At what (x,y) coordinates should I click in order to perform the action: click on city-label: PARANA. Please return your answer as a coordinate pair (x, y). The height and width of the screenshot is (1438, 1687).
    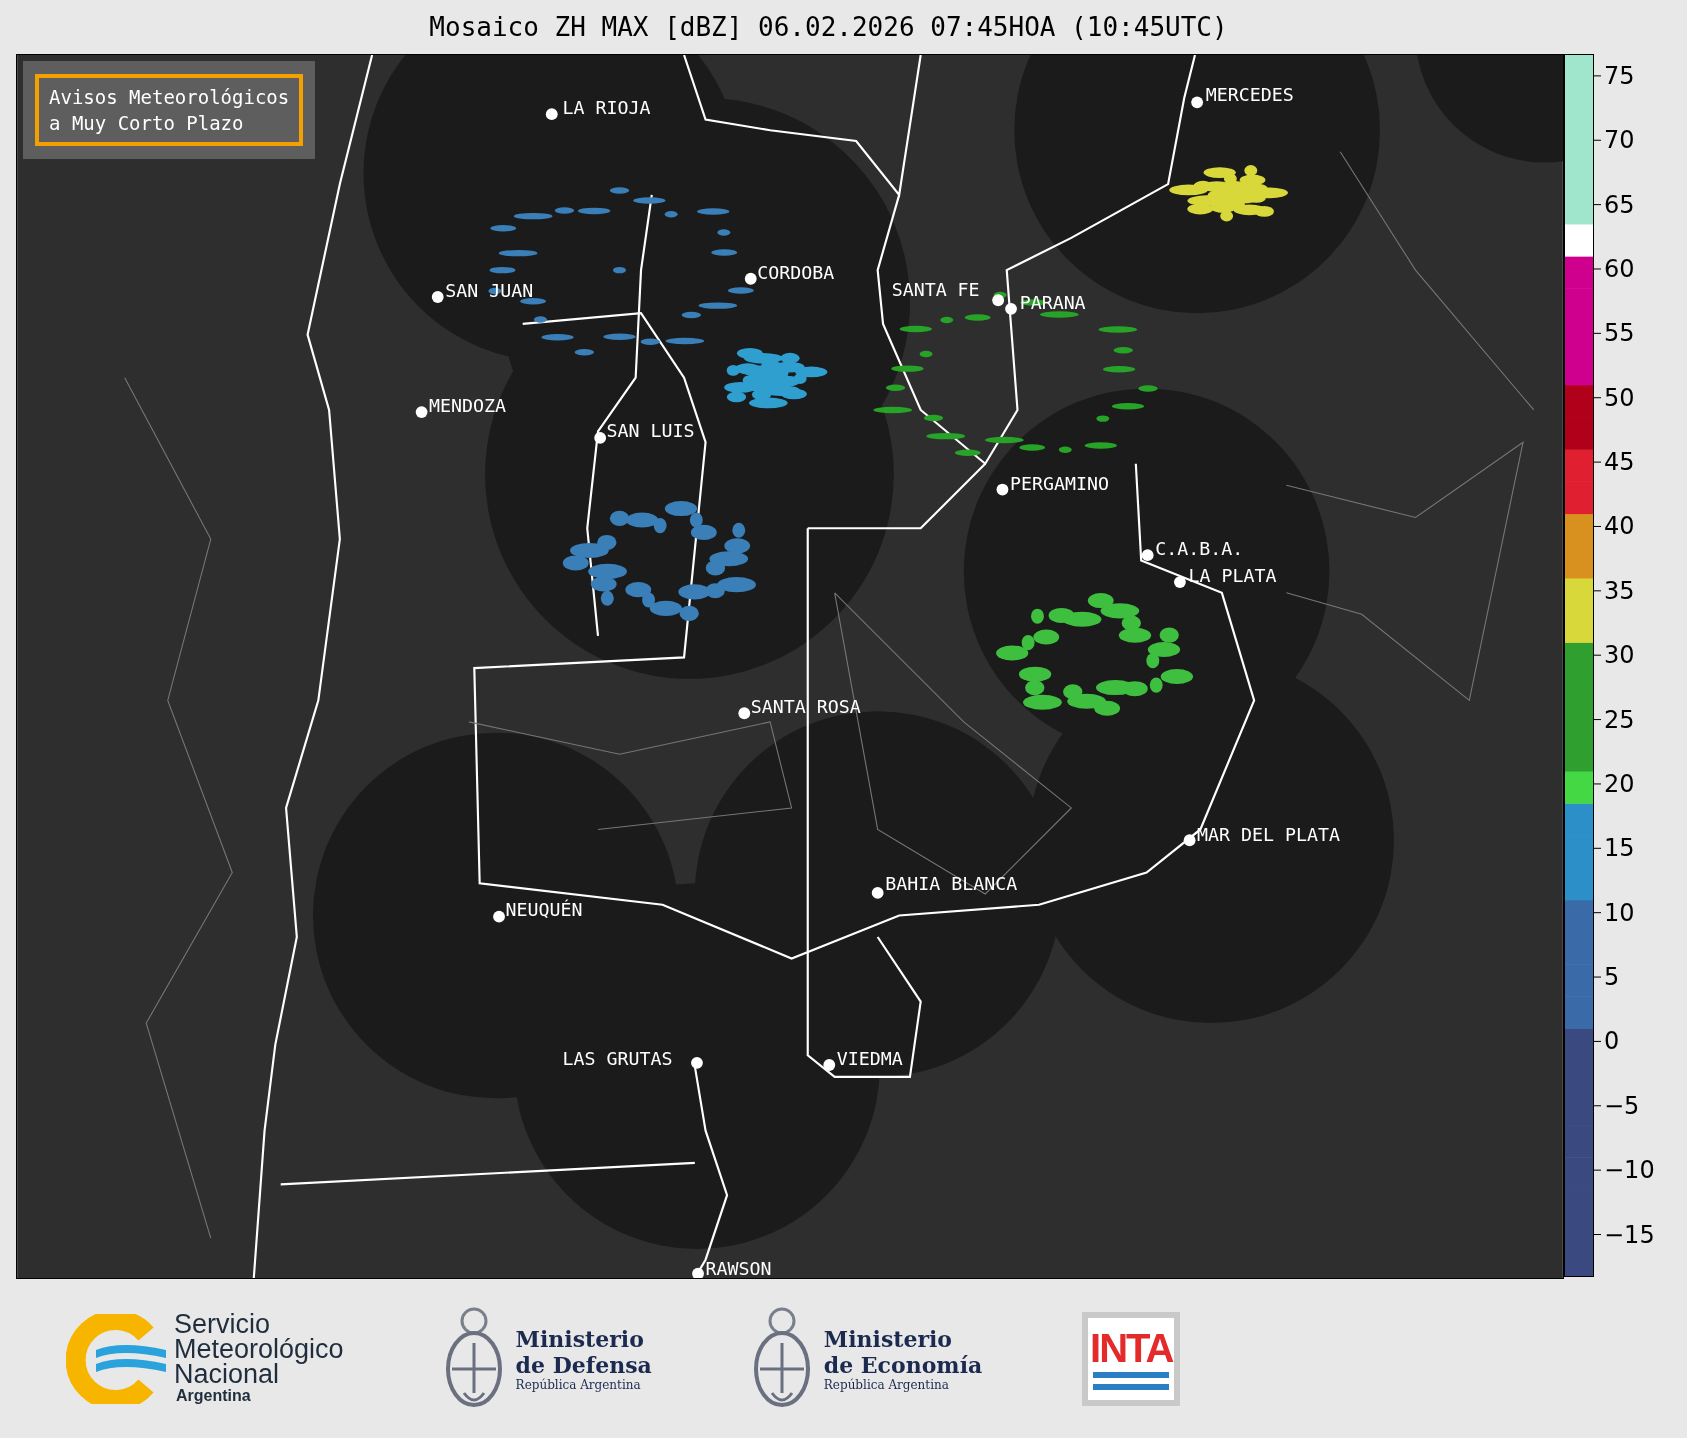
    Looking at the image, I should click on (1052, 302).